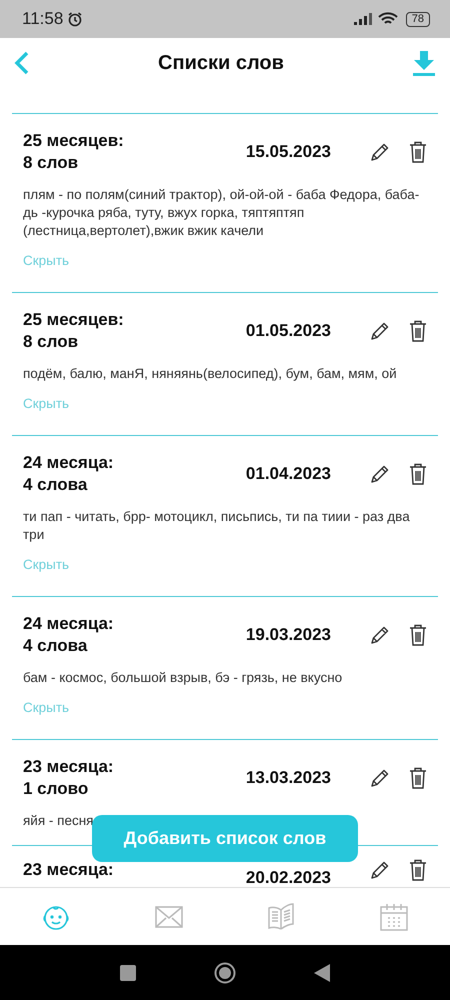  I want to click on recents-button, so click(128, 972).